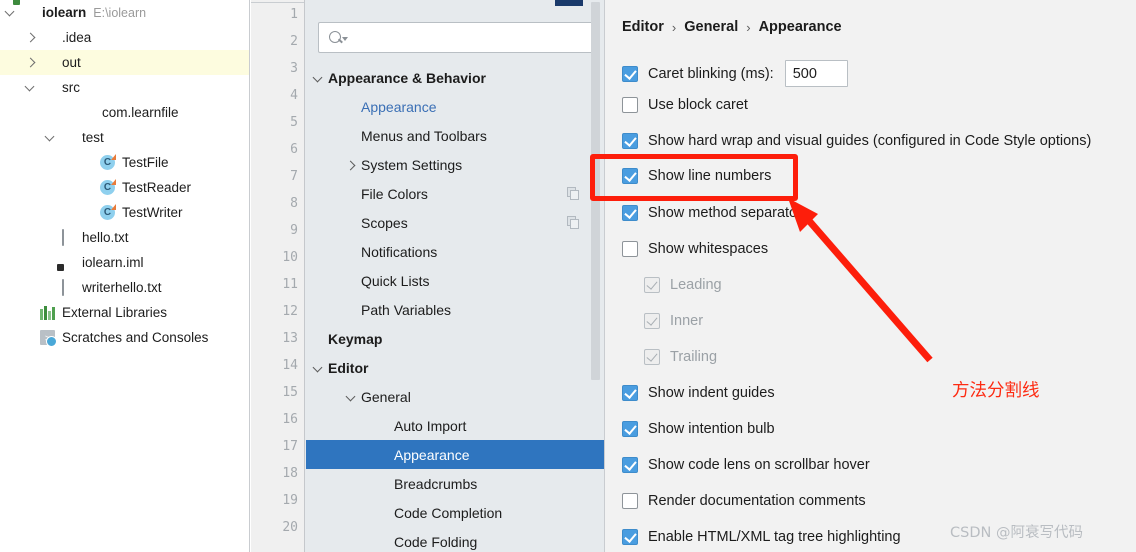 The image size is (1136, 552). I want to click on settings-option-row: Trailing, so click(680, 357).